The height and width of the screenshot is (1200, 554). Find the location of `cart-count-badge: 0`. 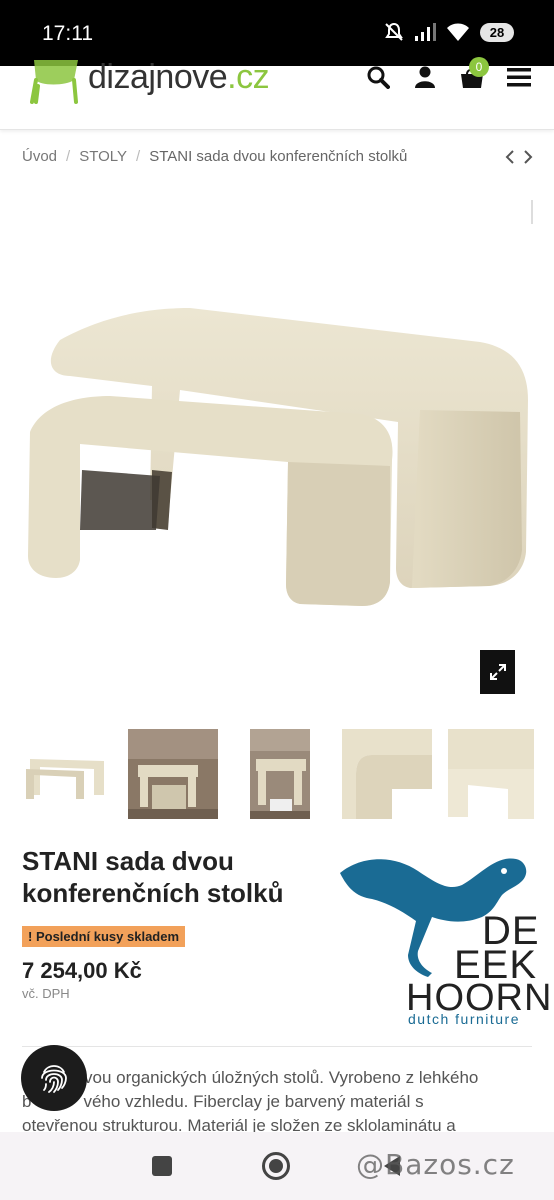

cart-count-badge: 0 is located at coordinates (479, 67).